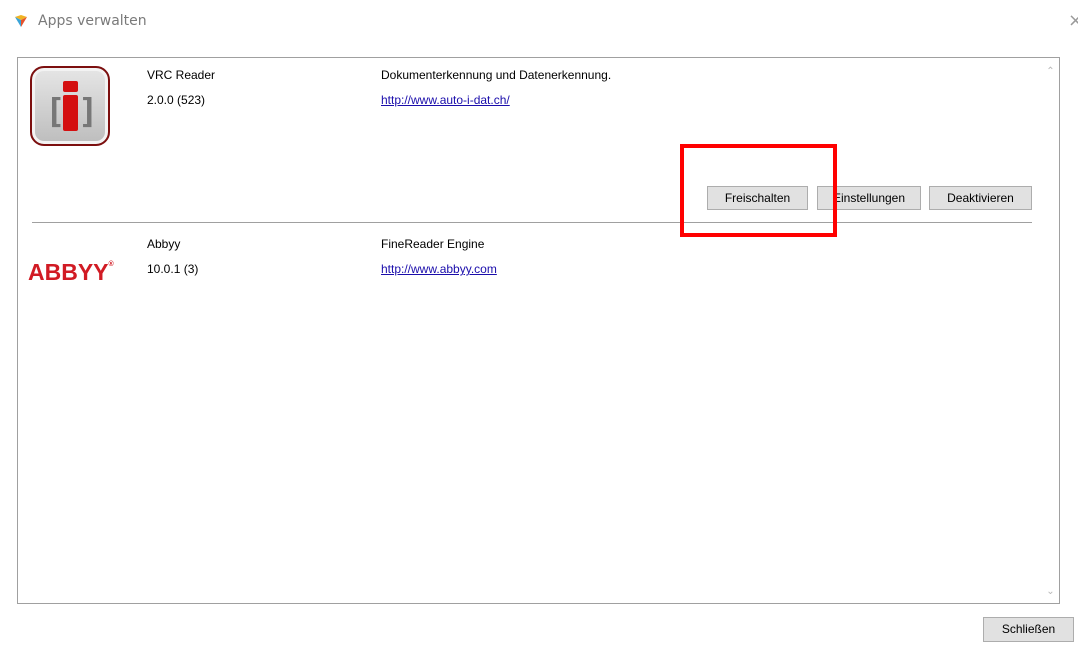 Image resolution: width=1078 pixels, height=646 pixels. I want to click on app-version: 10.0.1 (3), so click(173, 269).